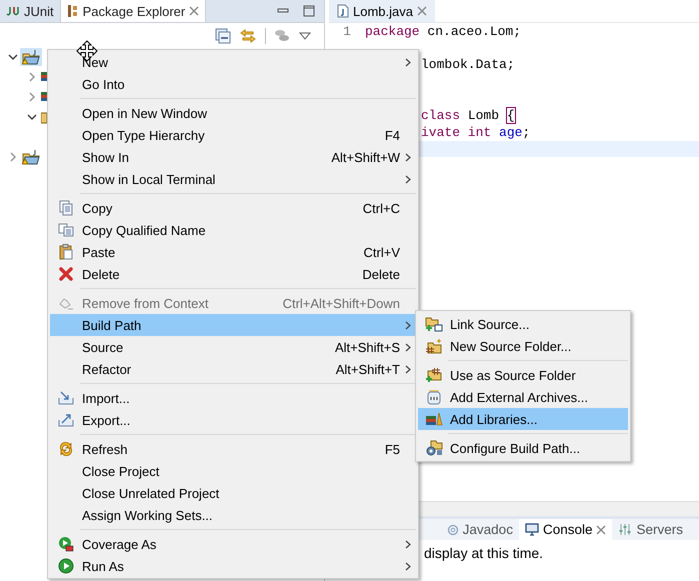  I want to click on menu-item: Use as Source Folder, so click(523, 375).